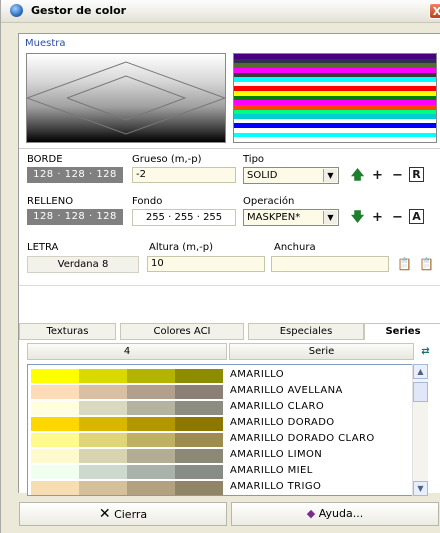 The image size is (440, 533). What do you see at coordinates (434, 11) in the screenshot?
I see `close-icon: X` at bounding box center [434, 11].